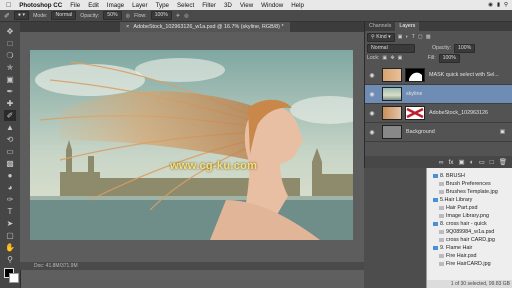 The width and height of the screenshot is (512, 288). Describe the element at coordinates (139, 5) in the screenshot. I see `menu-layer: Layer` at that location.